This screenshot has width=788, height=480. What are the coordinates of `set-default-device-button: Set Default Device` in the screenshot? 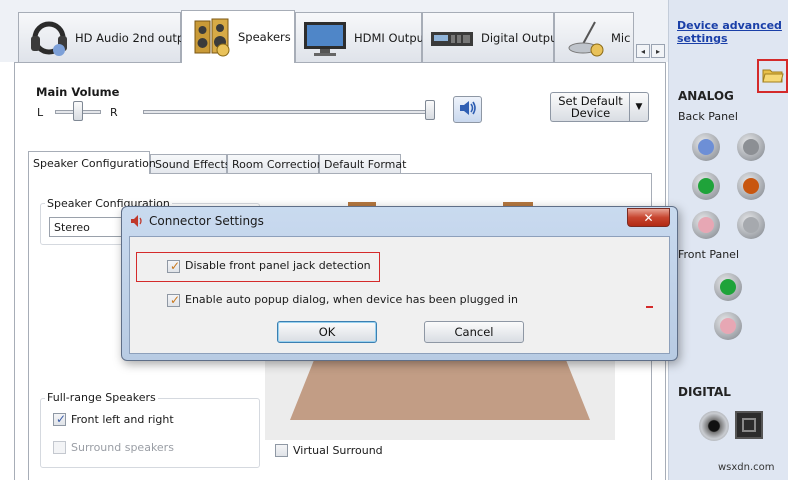 It's located at (590, 107).